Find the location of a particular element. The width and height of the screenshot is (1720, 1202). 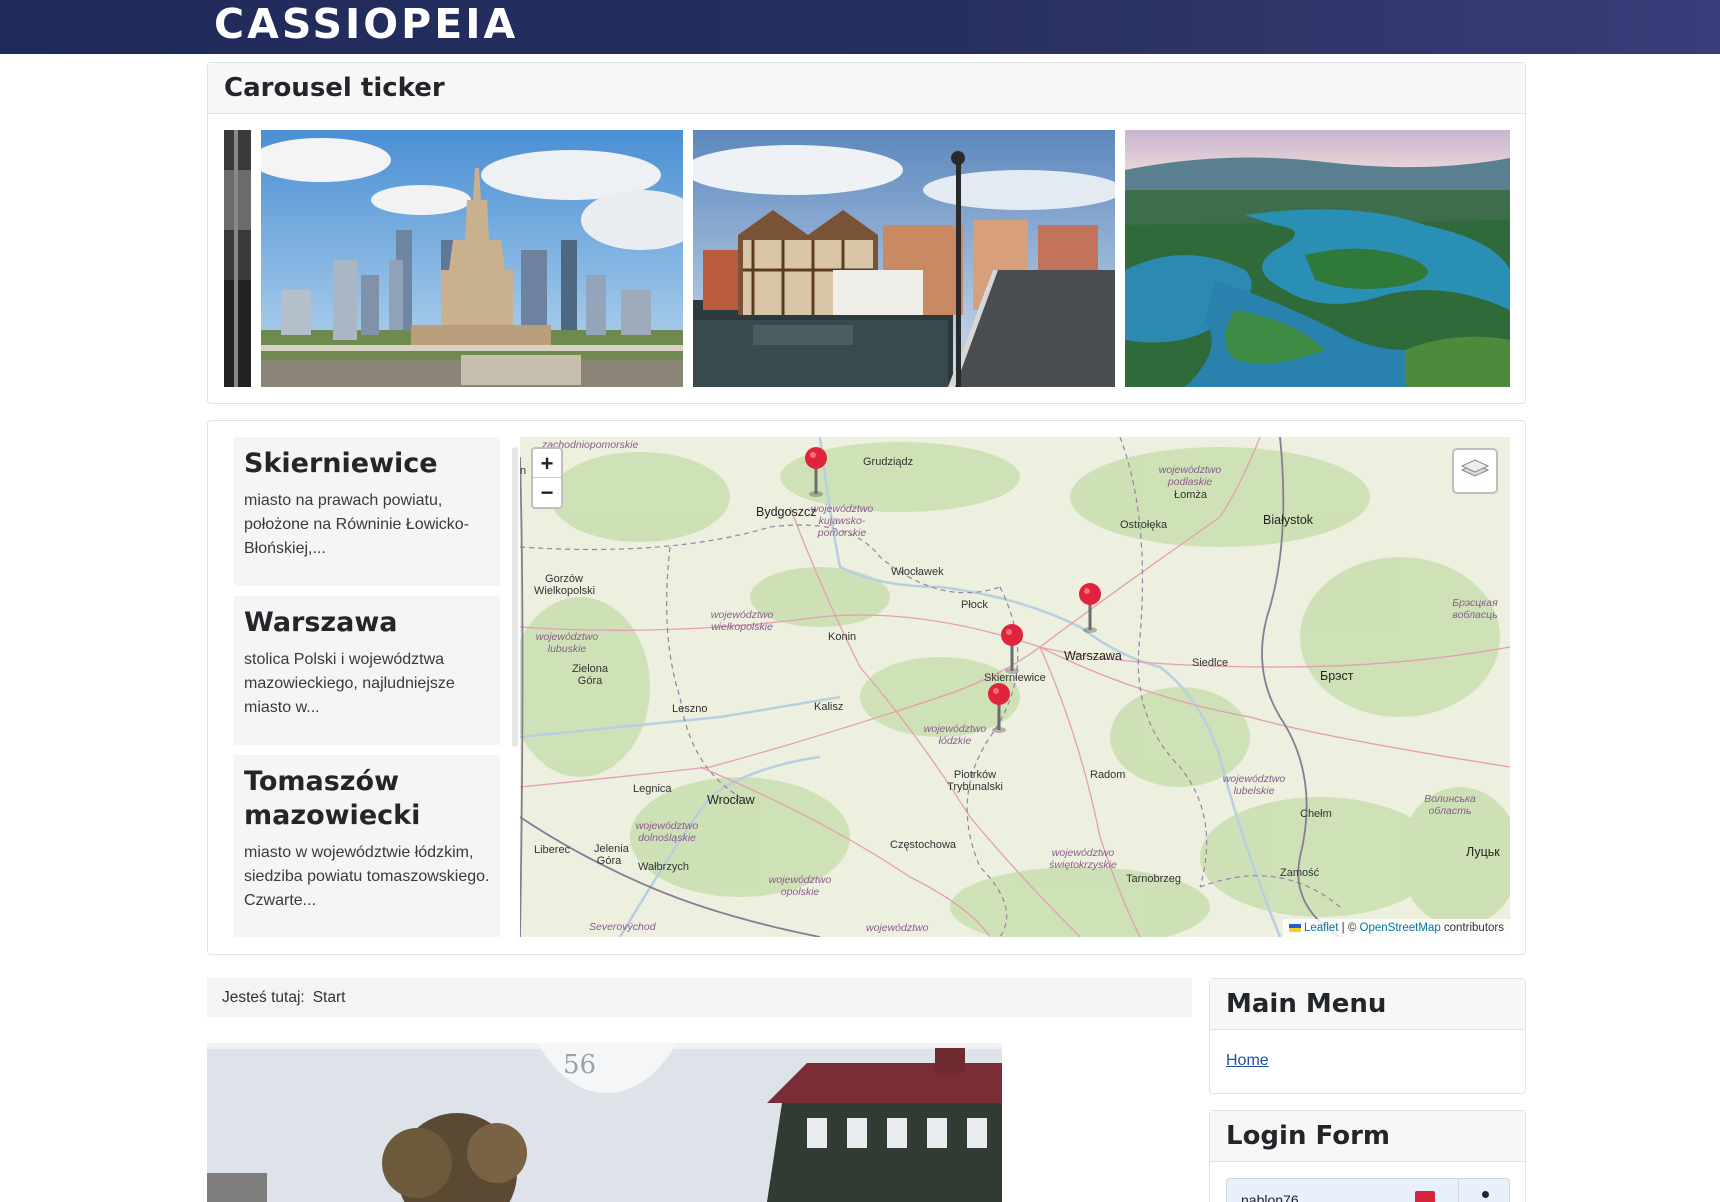

map-region-label: województwo podlaskie is located at coordinates (1190, 476).